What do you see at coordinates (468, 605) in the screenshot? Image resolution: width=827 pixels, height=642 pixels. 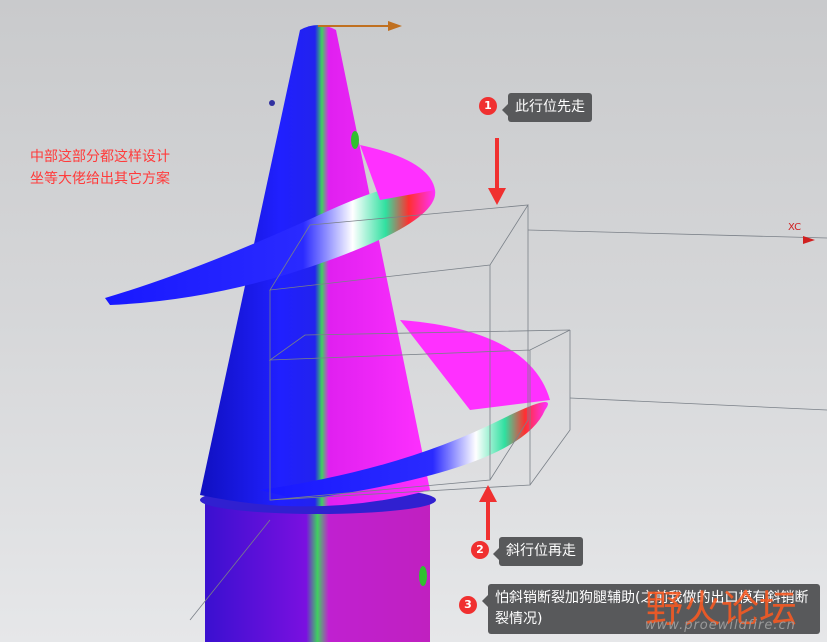 I see `callout-3-badge: 3` at bounding box center [468, 605].